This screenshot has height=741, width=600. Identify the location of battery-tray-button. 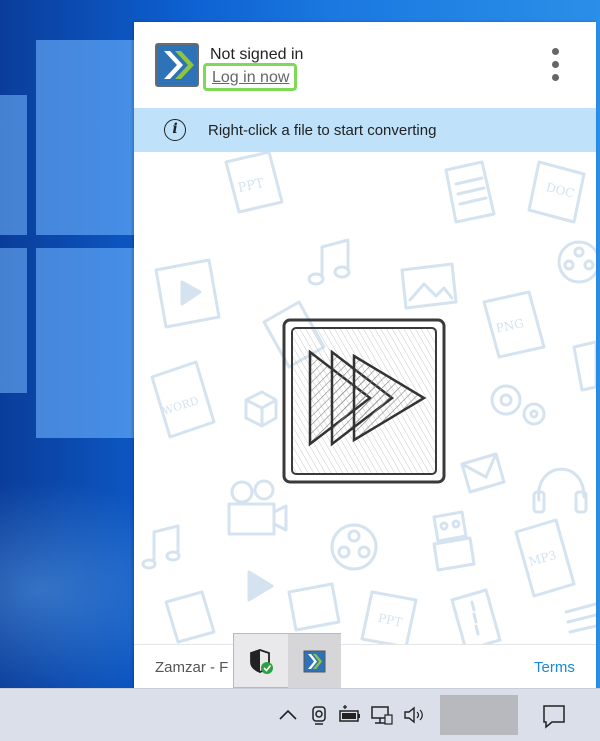
(350, 715).